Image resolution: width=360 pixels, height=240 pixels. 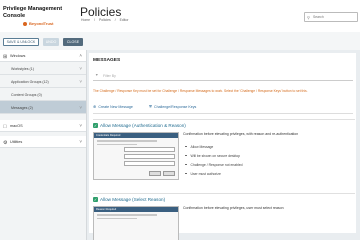 What do you see at coordinates (5, 56) in the screenshot?
I see `windows-icon: ⊞` at bounding box center [5, 56].